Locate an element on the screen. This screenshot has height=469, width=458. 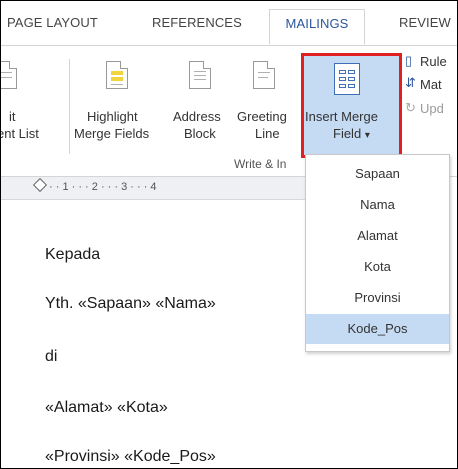
ruler-marks: · · 1 · · · 2 · · · 3 · · · 4 is located at coordinates (103, 187).